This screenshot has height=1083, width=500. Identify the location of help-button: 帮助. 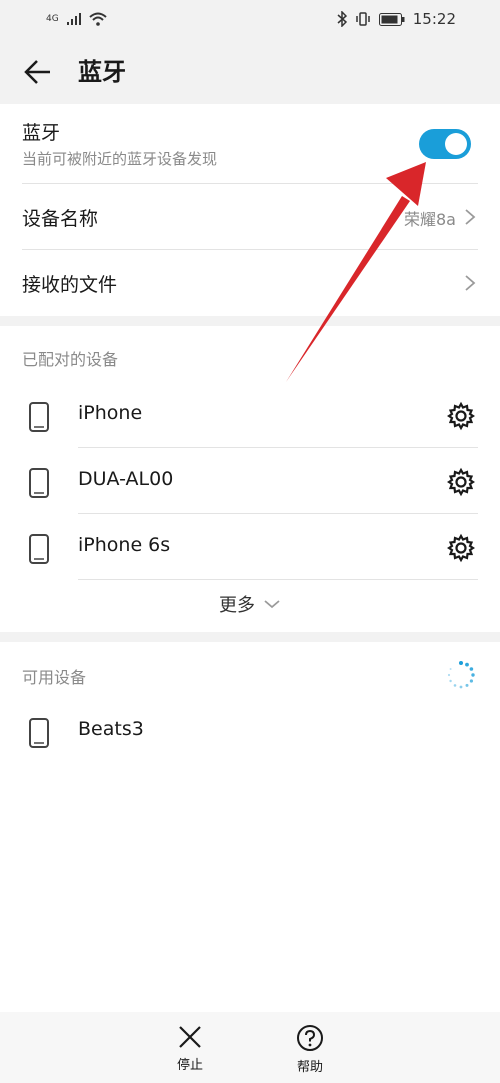
(310, 1052).